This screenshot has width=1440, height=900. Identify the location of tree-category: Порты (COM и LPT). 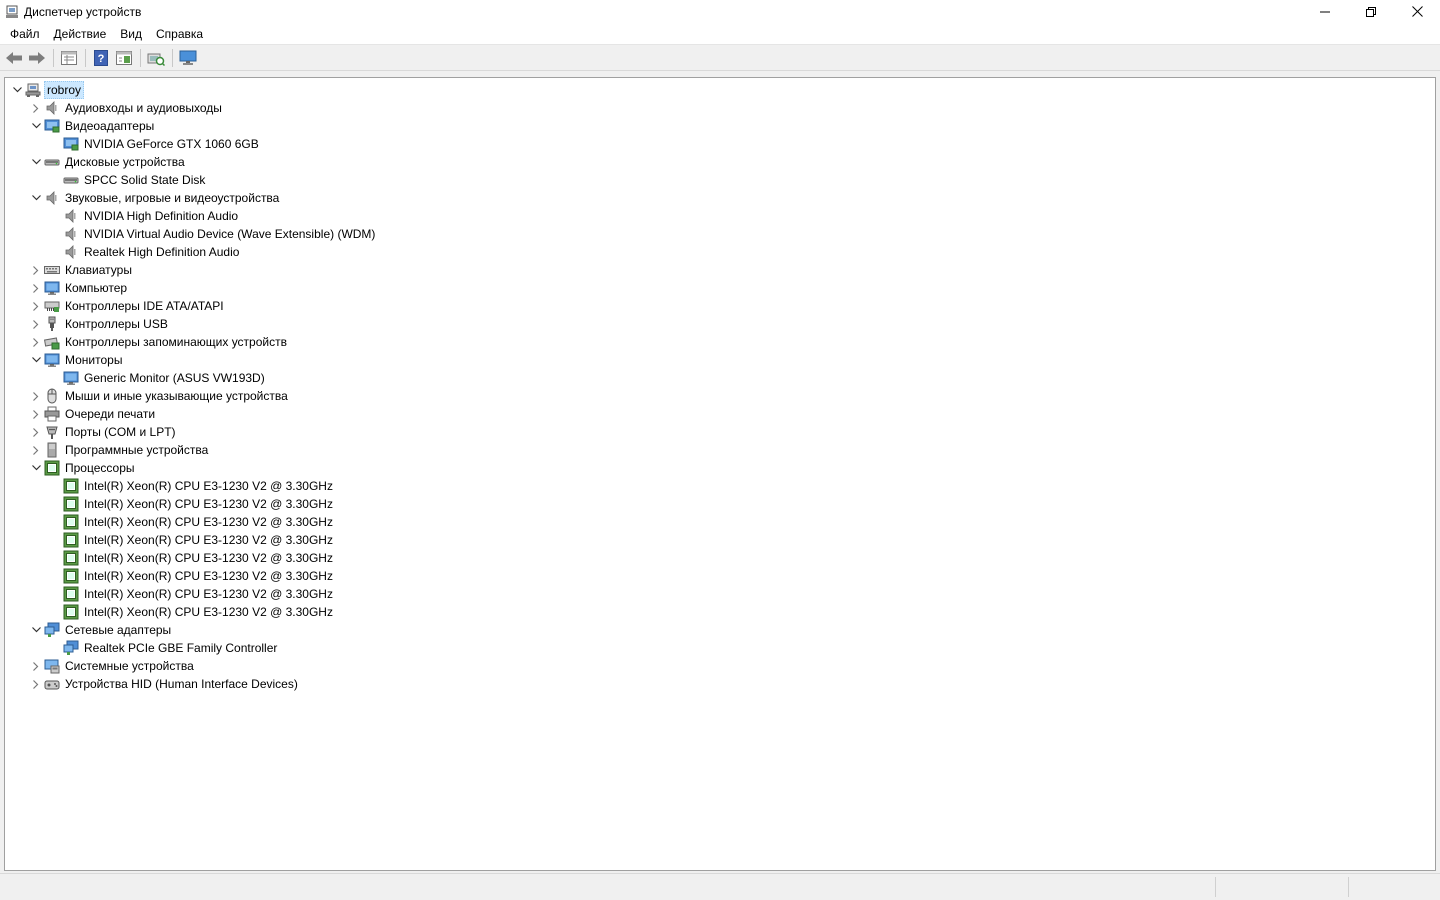
(191, 432).